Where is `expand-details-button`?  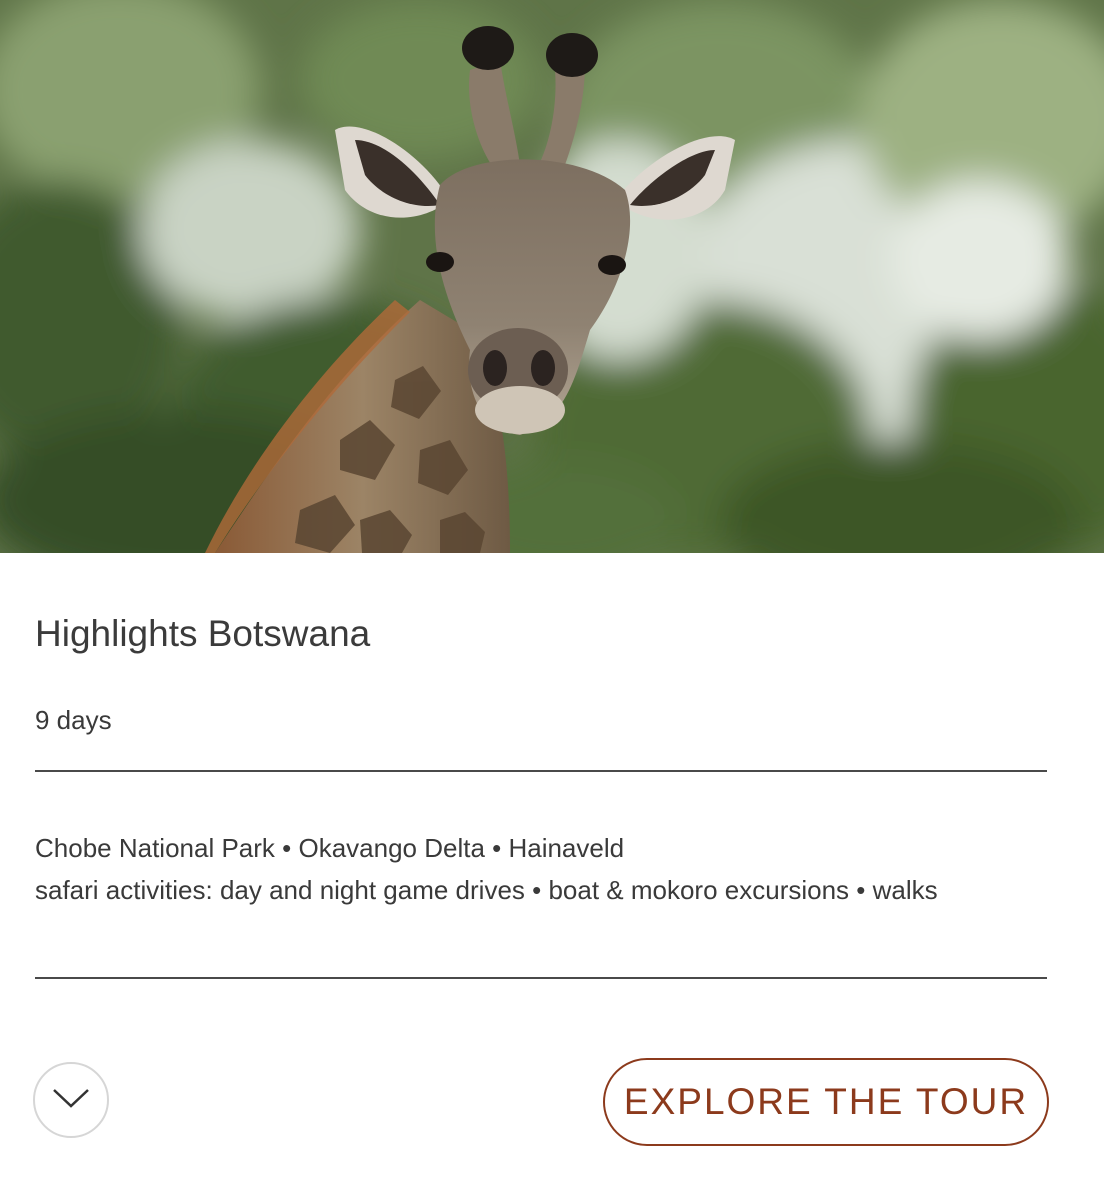
expand-details-button is located at coordinates (71, 1100).